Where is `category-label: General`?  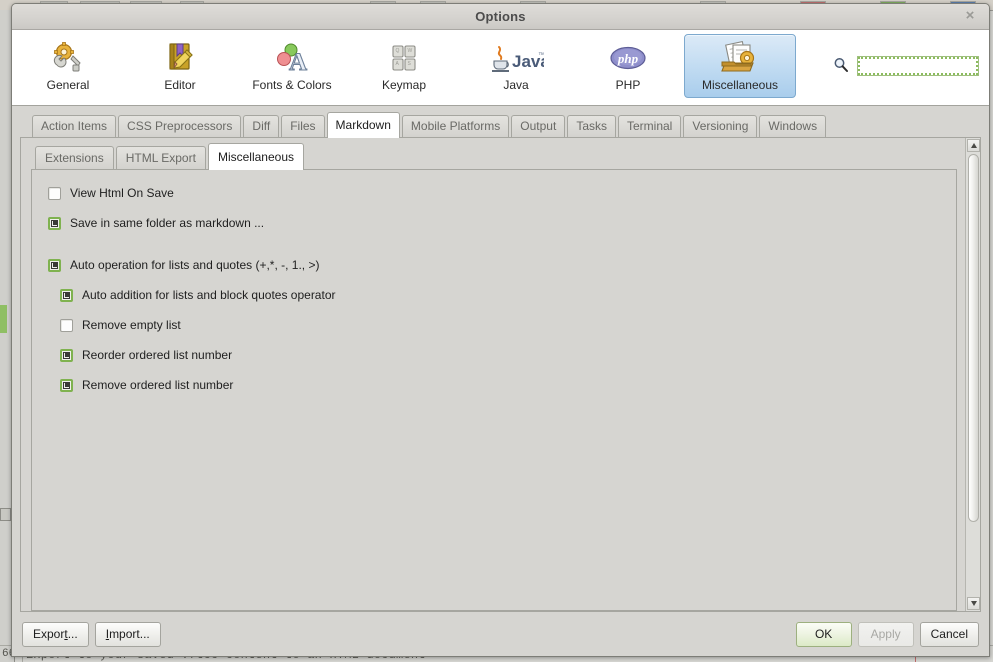 category-label: General is located at coordinates (68, 85).